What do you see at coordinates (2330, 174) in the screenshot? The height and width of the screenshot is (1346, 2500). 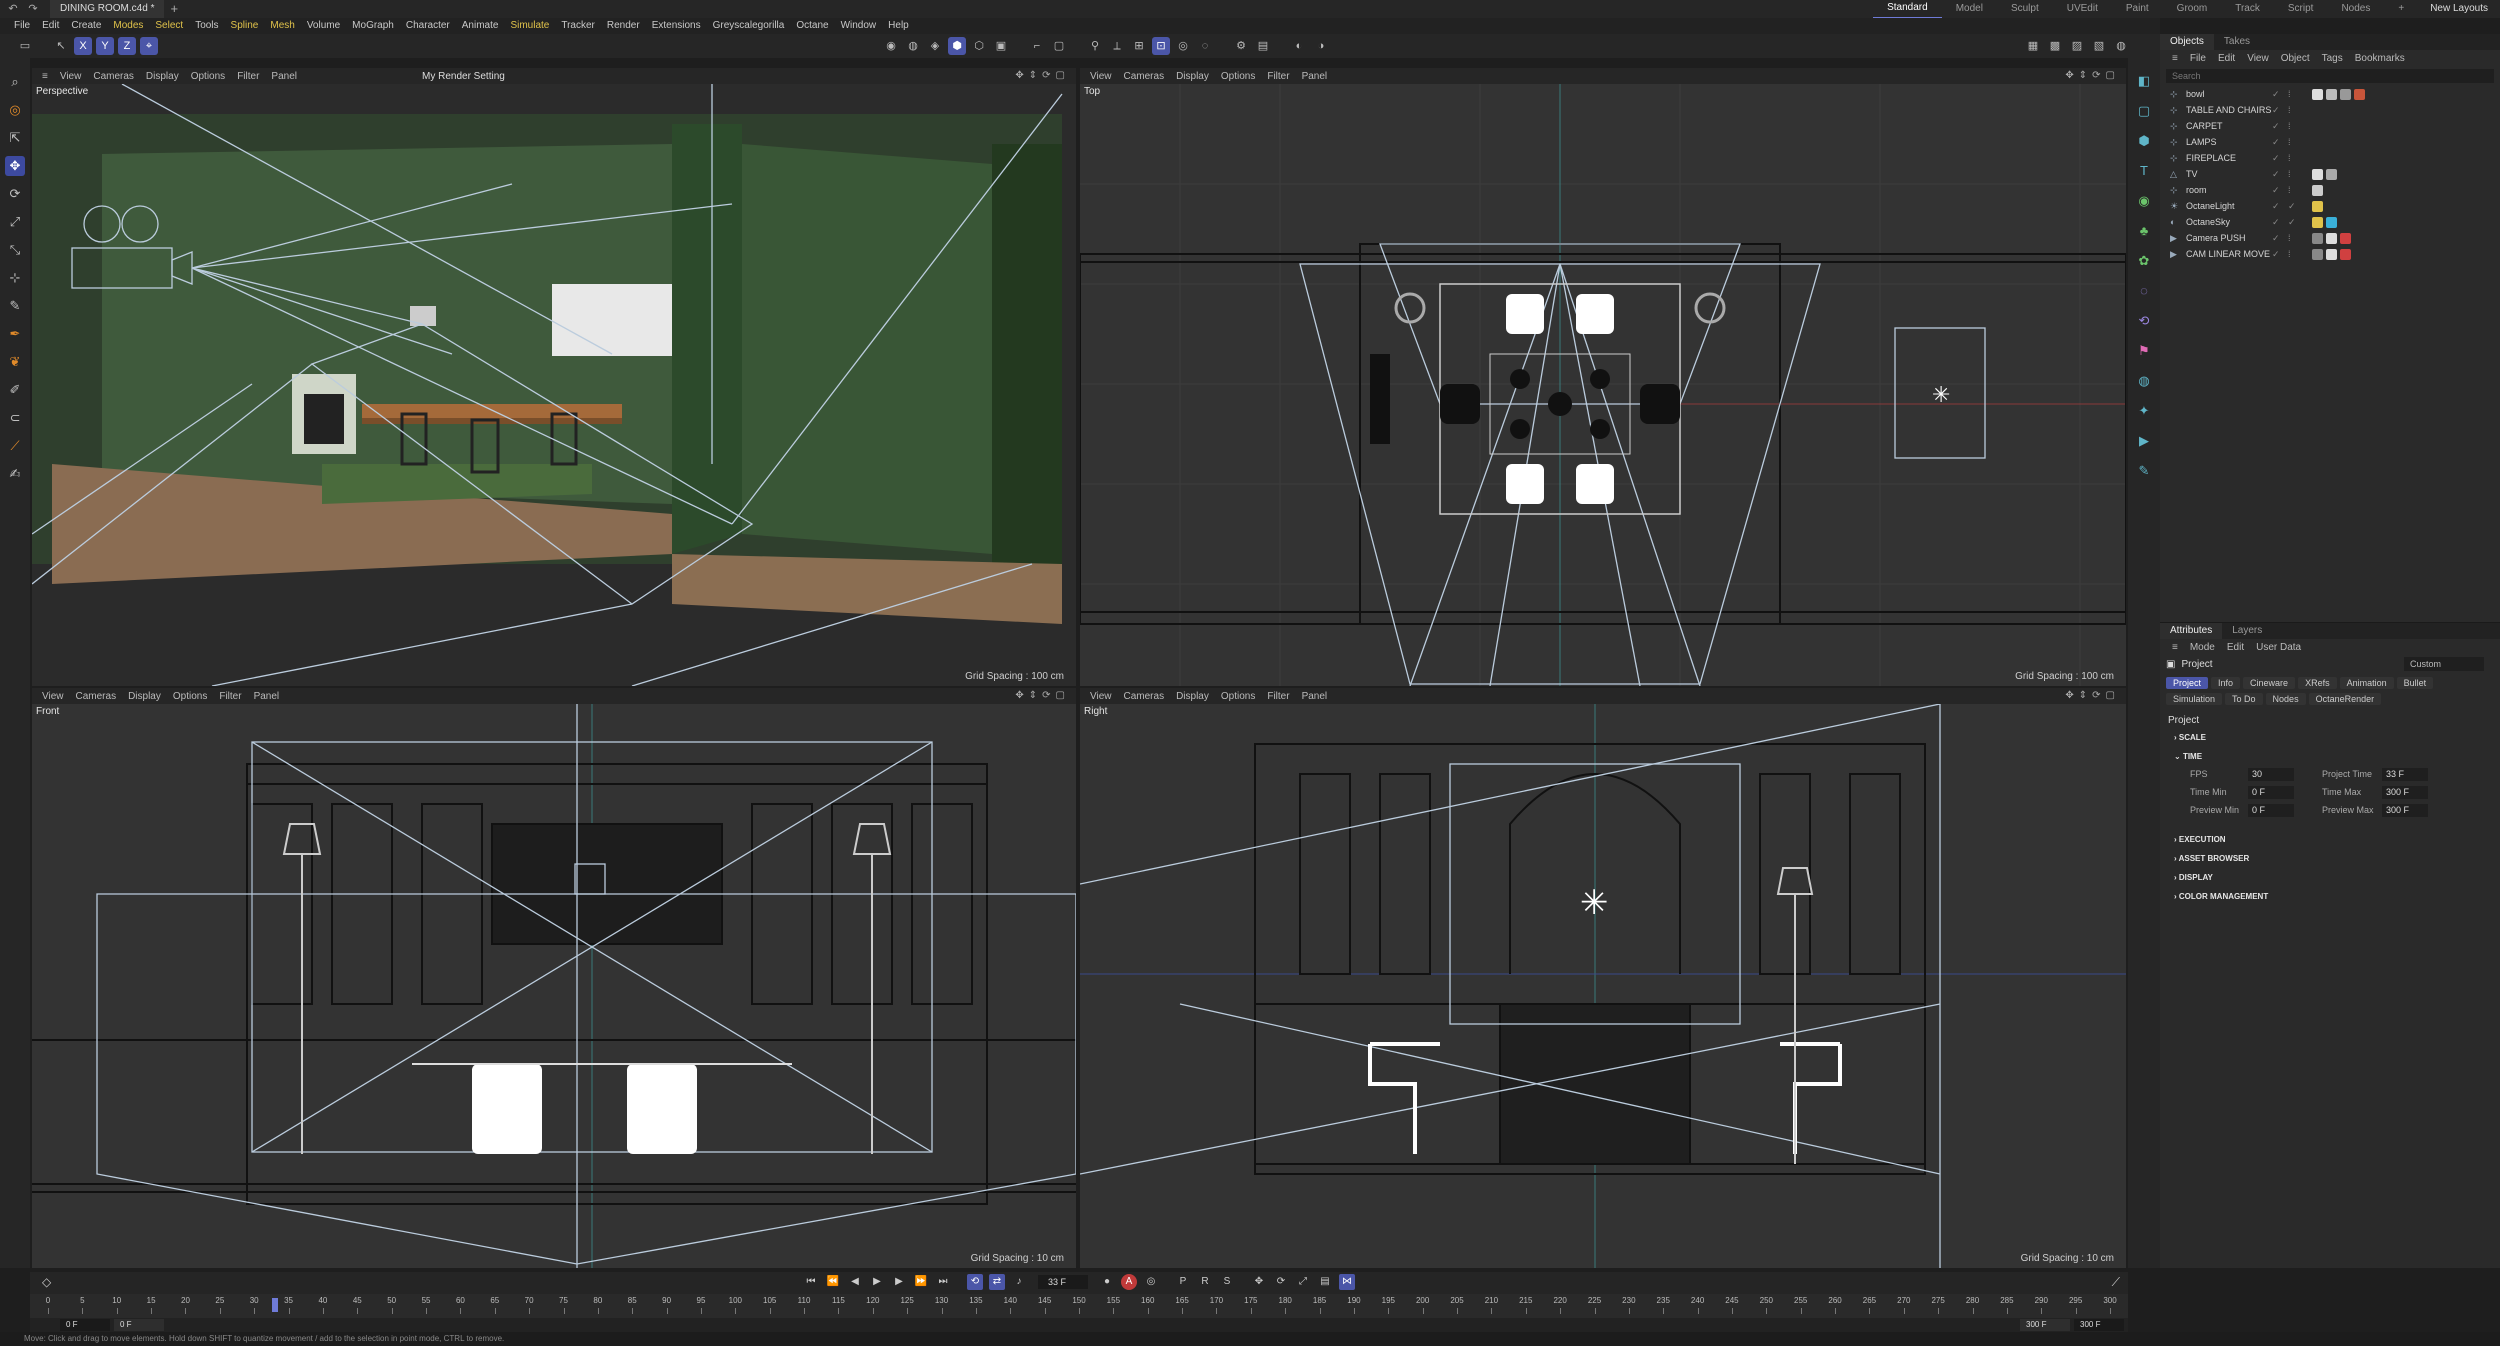 I see `object-row: △ TV ✓ ⁞` at bounding box center [2330, 174].